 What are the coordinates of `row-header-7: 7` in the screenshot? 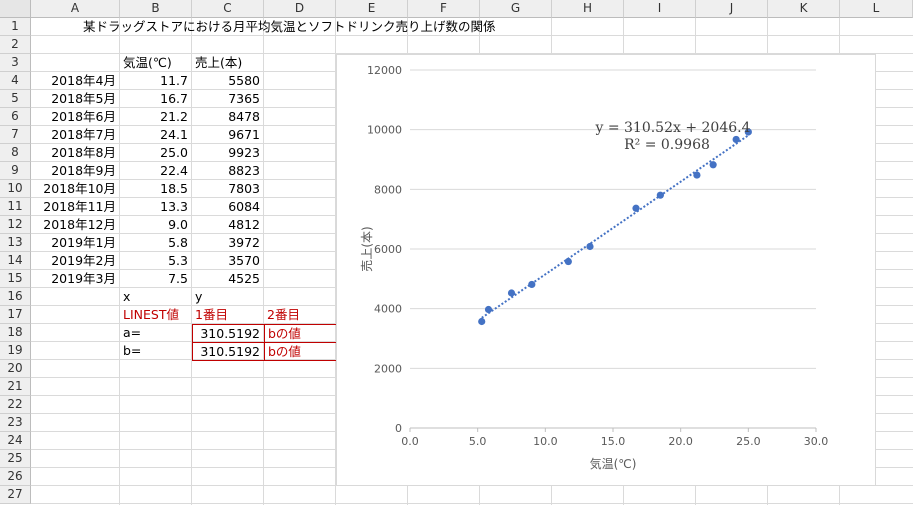 It's located at (15, 135).